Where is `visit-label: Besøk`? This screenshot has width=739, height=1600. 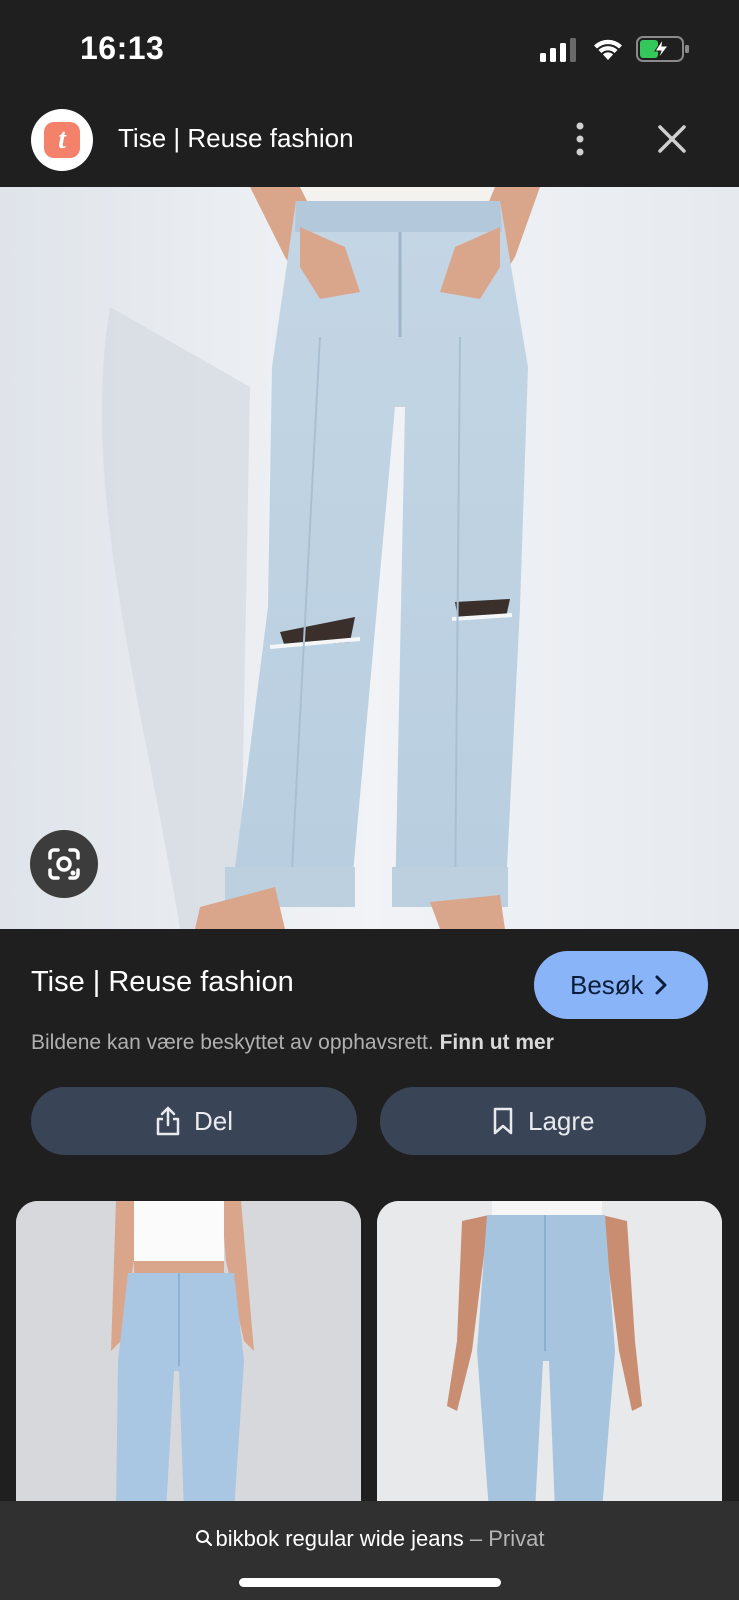 visit-label: Besøk is located at coordinates (607, 985).